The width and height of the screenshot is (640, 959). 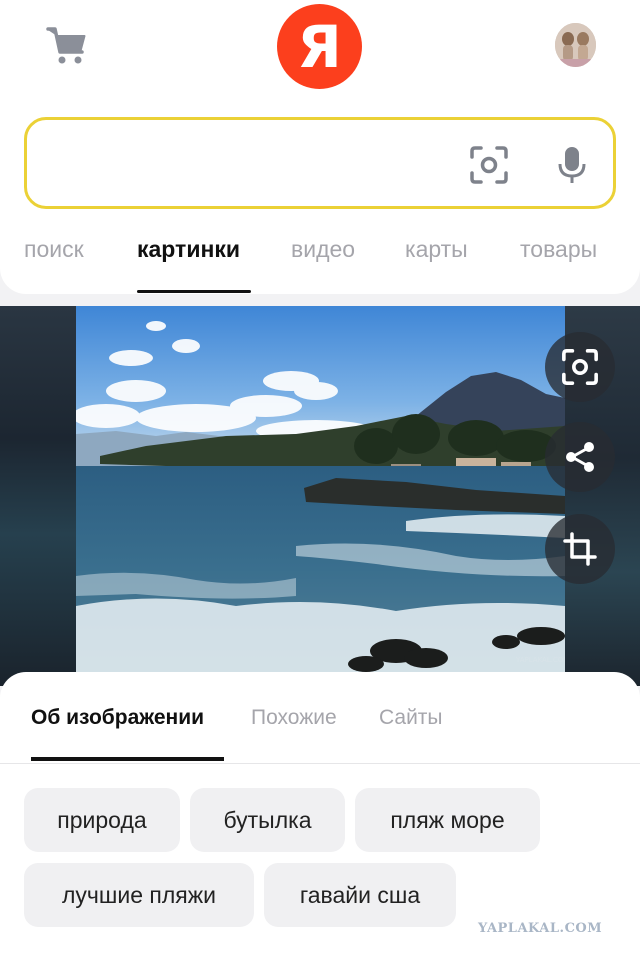 I want to click on tag-chip: пляж море, so click(x=447, y=820).